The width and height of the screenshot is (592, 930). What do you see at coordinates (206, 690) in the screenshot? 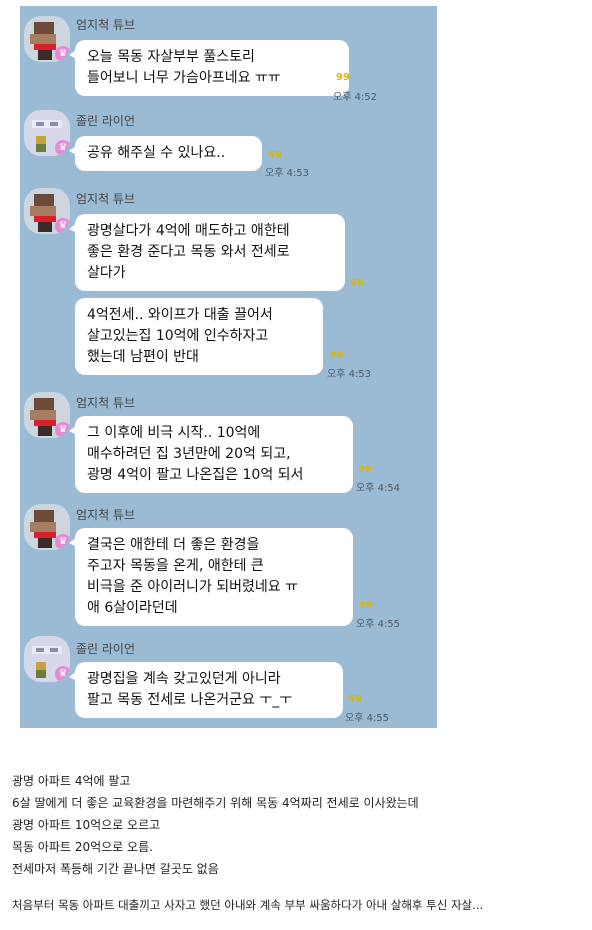
I see `message-bubble: 광명집을 계속 갖고있던게 아니라 팔고 목동 전세로 나온거군요 ㅜ_ㅜ` at bounding box center [206, 690].